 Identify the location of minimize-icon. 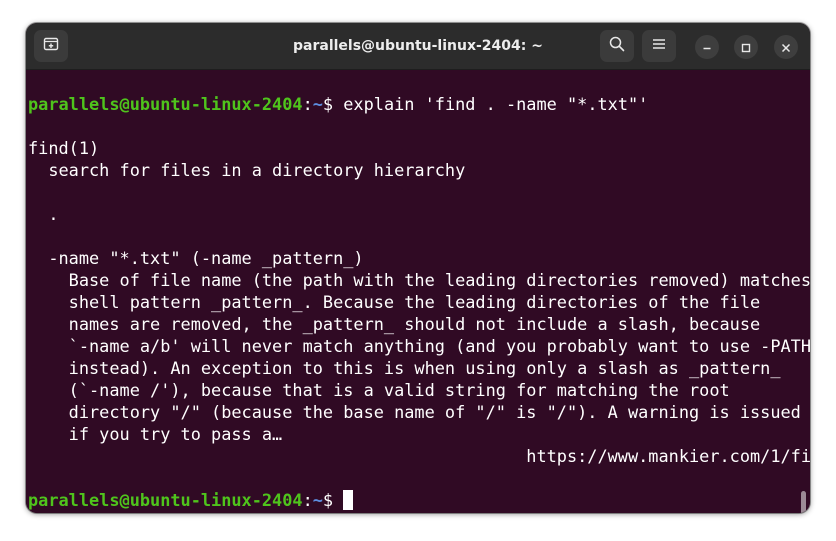
(707, 47).